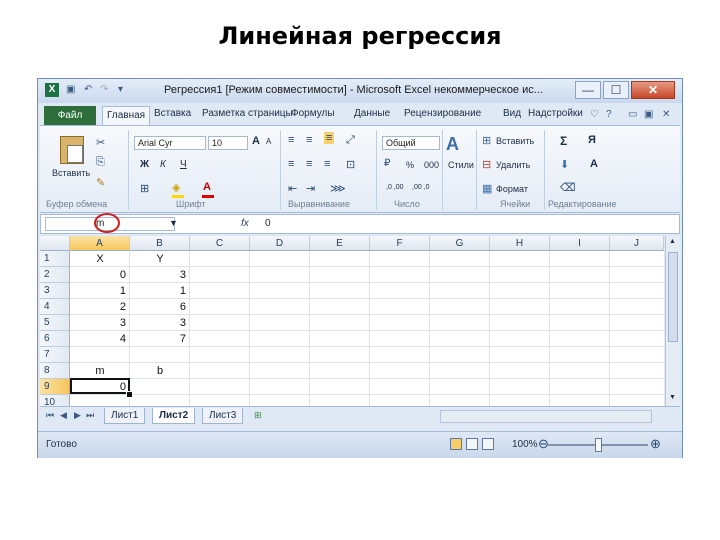  Describe the element at coordinates (546, 416) in the screenshot. I see `horizontal-scrollbar` at that location.